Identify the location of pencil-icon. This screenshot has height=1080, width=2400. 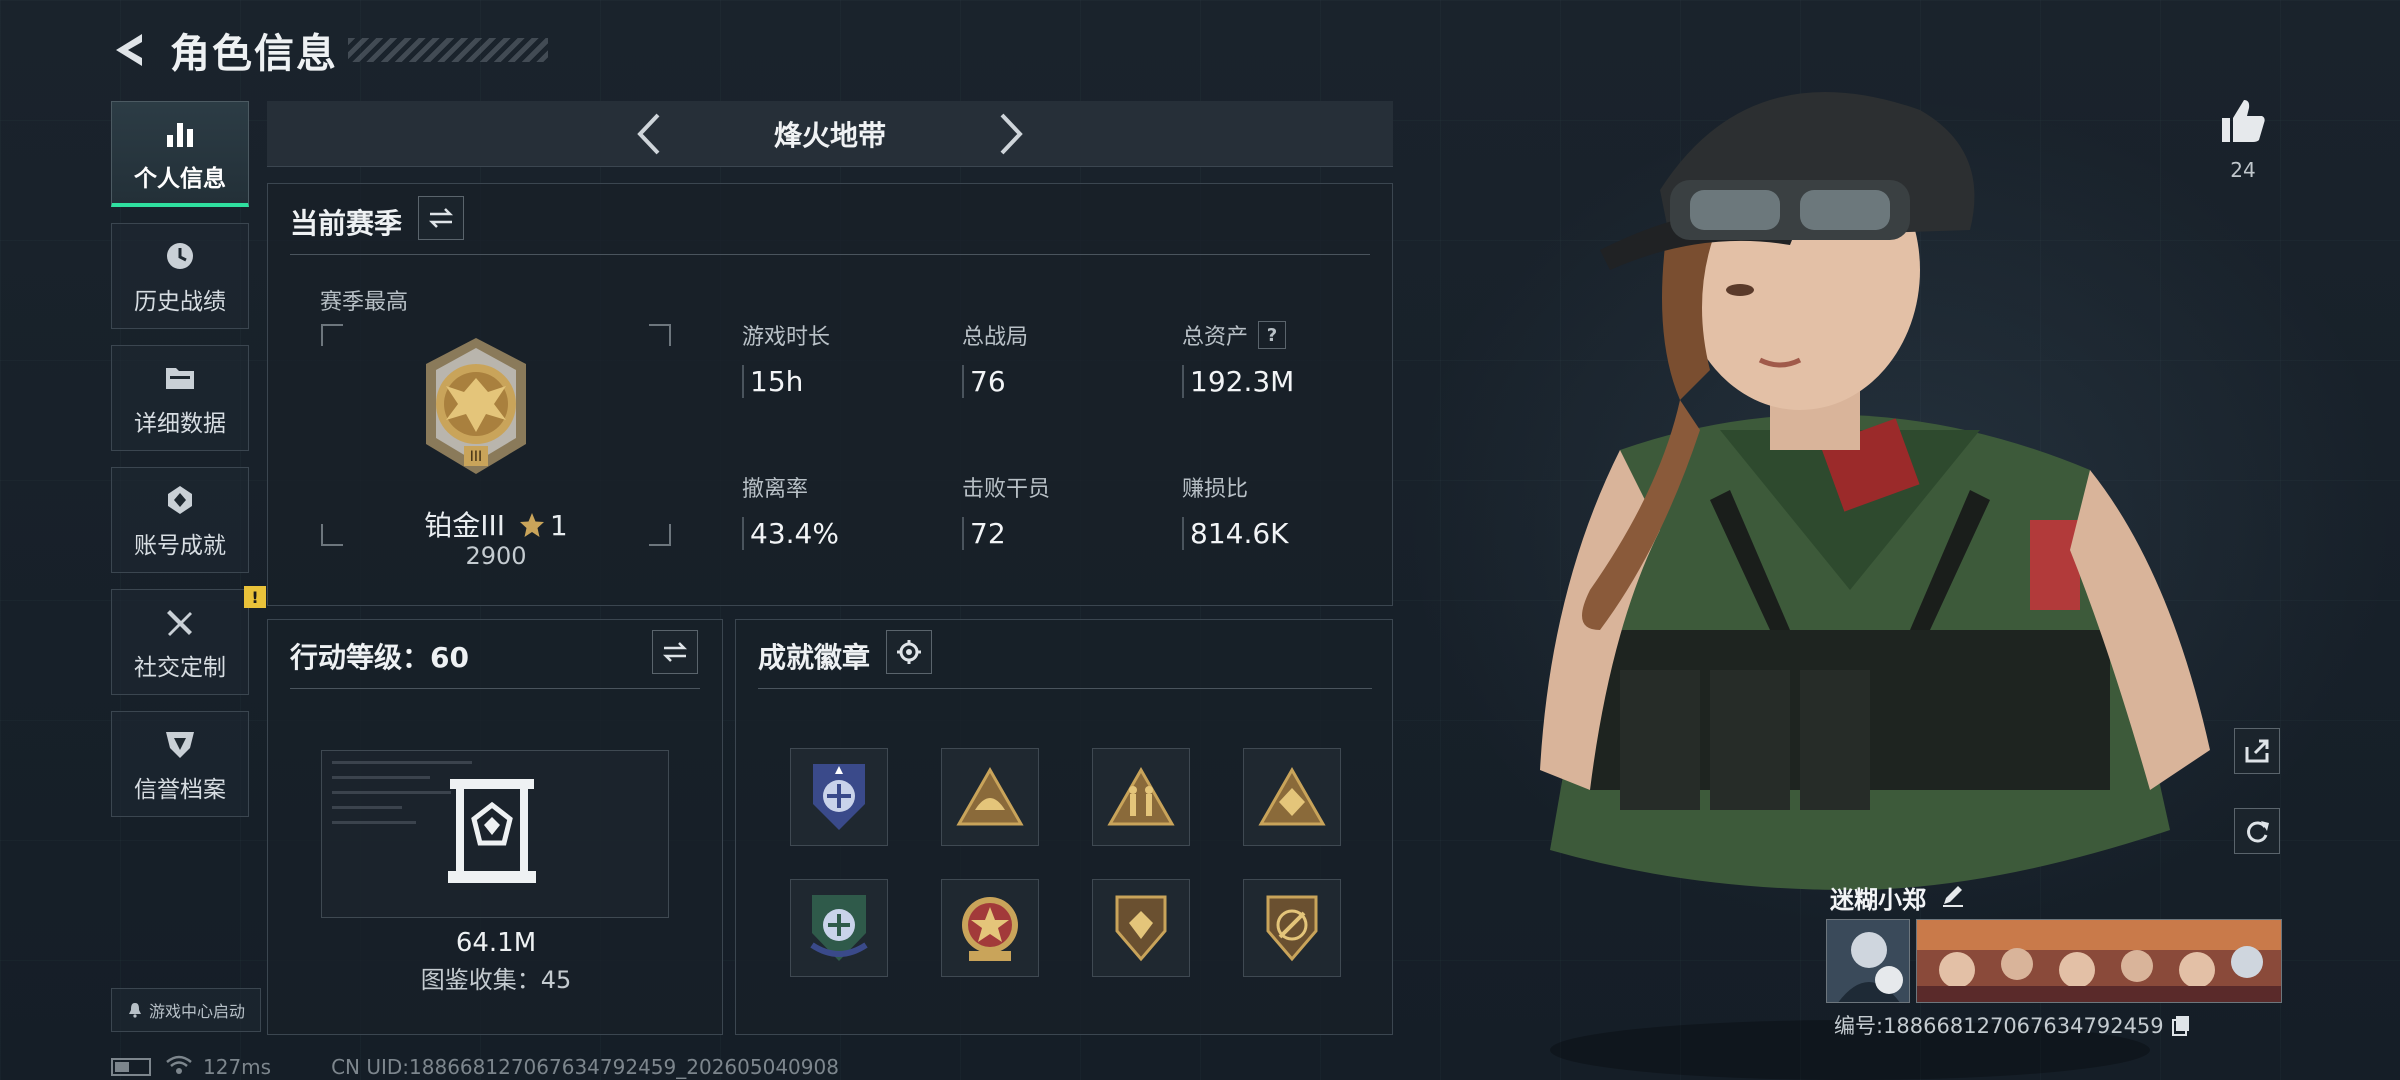
(1953, 896).